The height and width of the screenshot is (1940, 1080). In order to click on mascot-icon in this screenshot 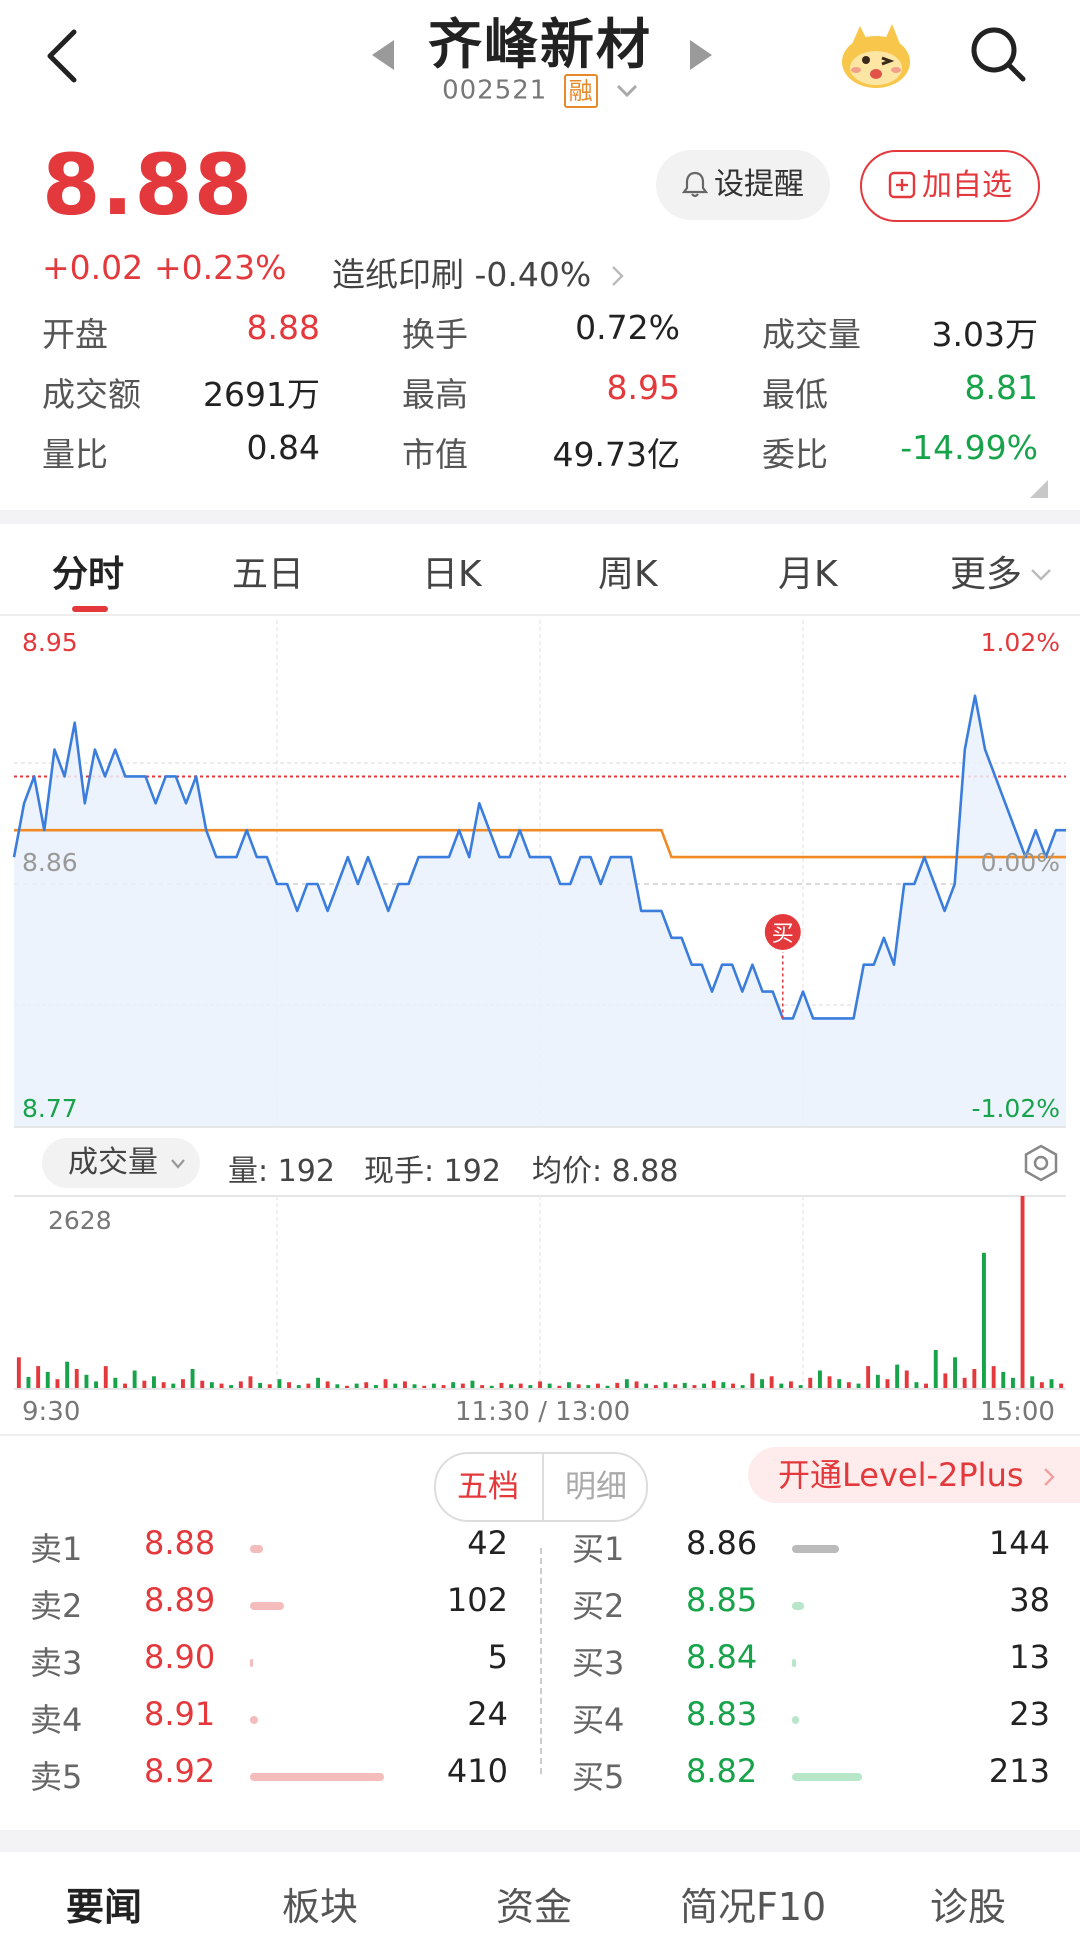, I will do `click(876, 55)`.